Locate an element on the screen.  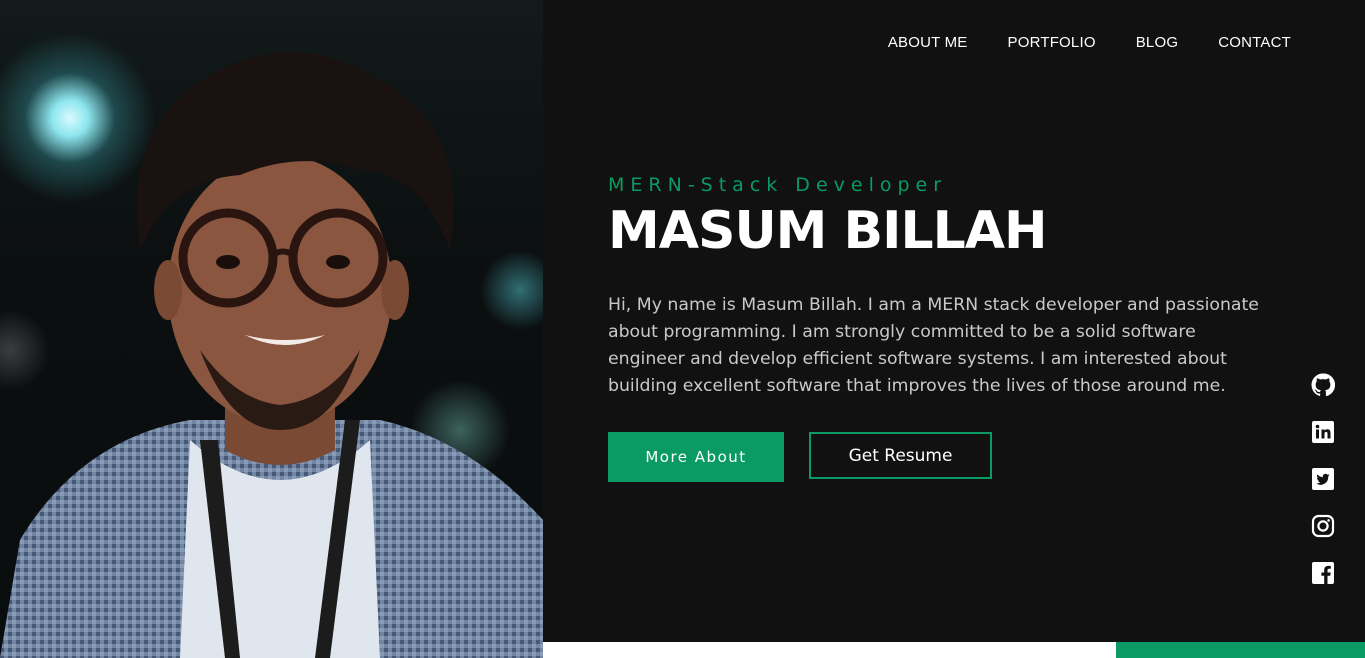
hero-name: MASUM BILLAH is located at coordinates (828, 231).